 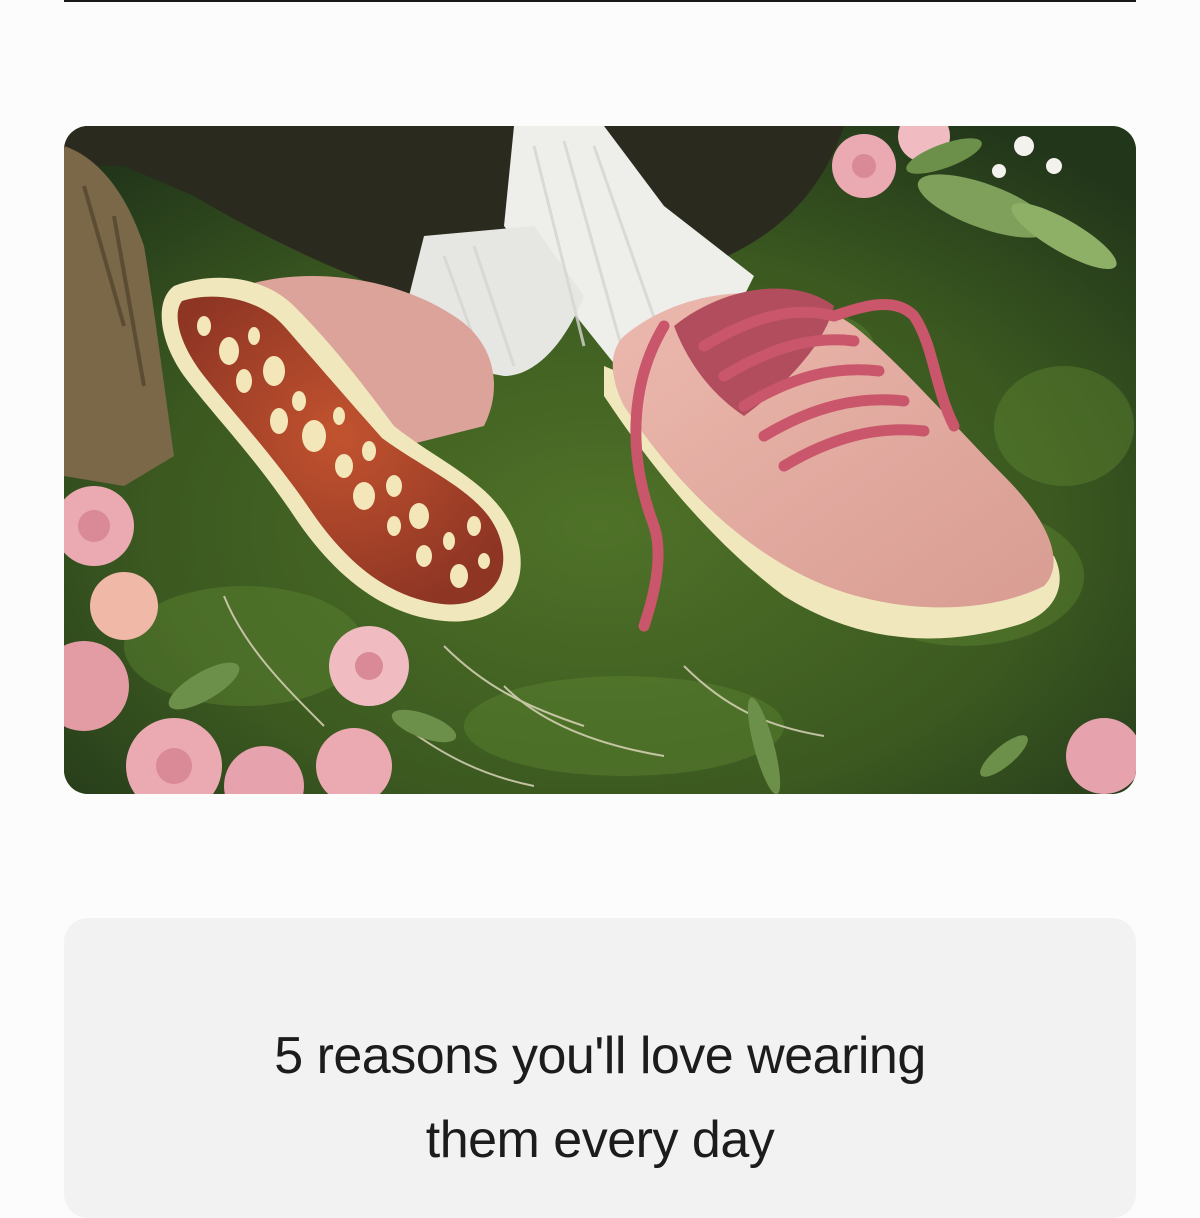 What do you see at coordinates (600, 1) in the screenshot?
I see `top-divider` at bounding box center [600, 1].